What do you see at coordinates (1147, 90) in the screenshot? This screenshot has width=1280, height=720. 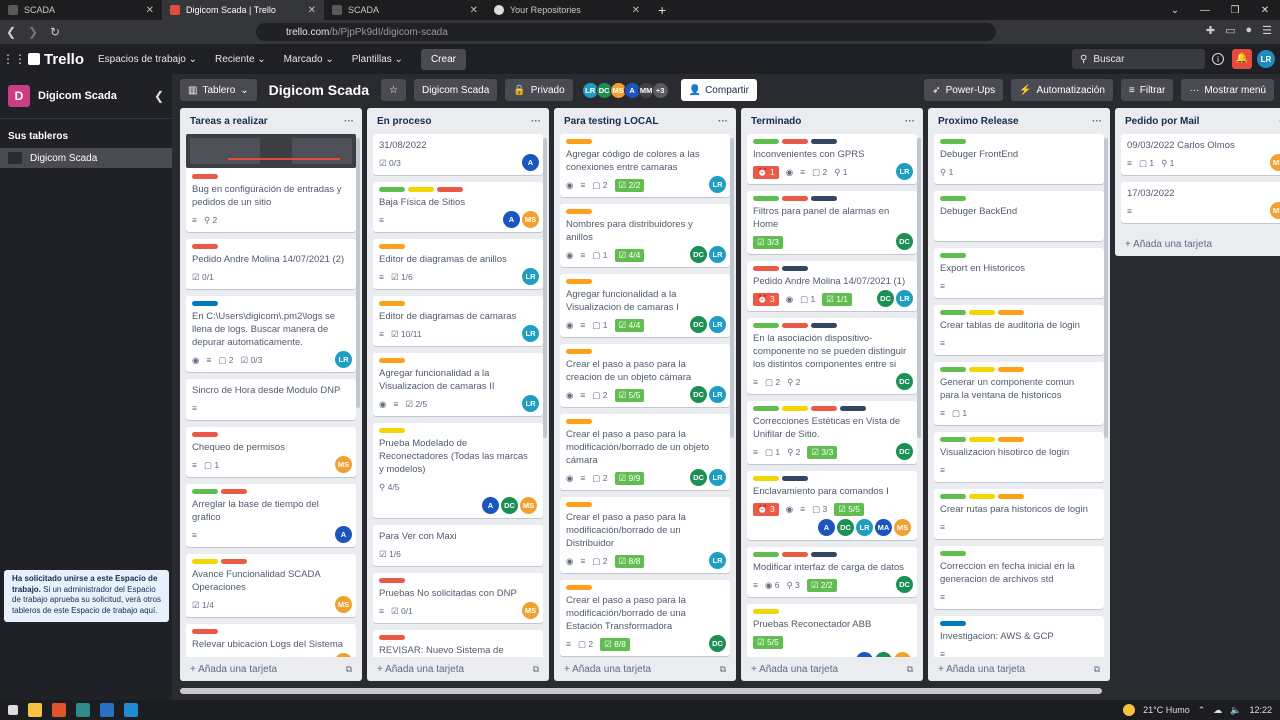 I see `filter-button: ≡ Filtrar` at bounding box center [1147, 90].